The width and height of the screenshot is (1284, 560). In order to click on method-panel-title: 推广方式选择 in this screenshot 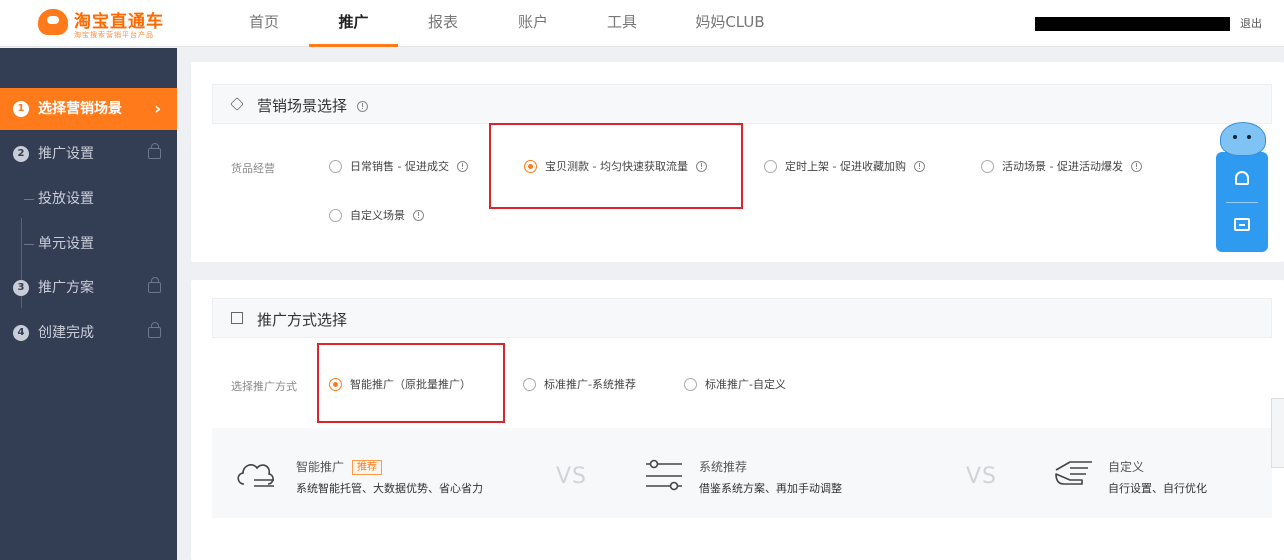, I will do `click(302, 320)`.